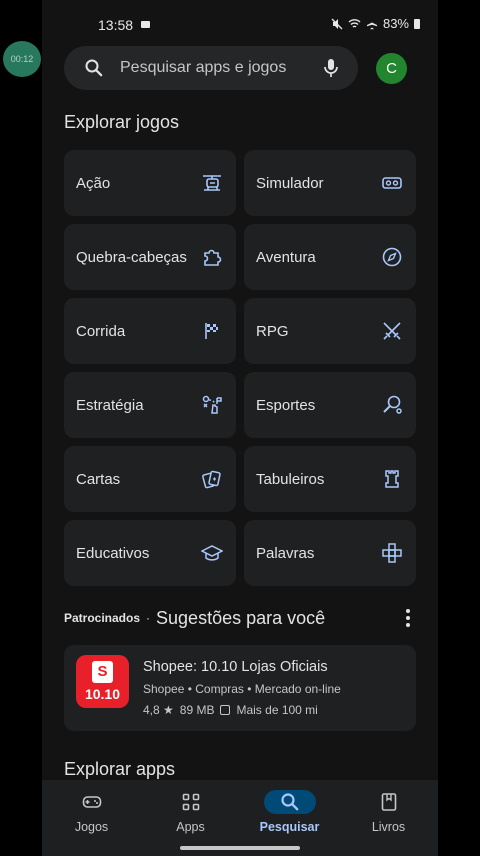 This screenshot has height=856, width=480. I want to click on sports-racket-icon, so click(392, 404).